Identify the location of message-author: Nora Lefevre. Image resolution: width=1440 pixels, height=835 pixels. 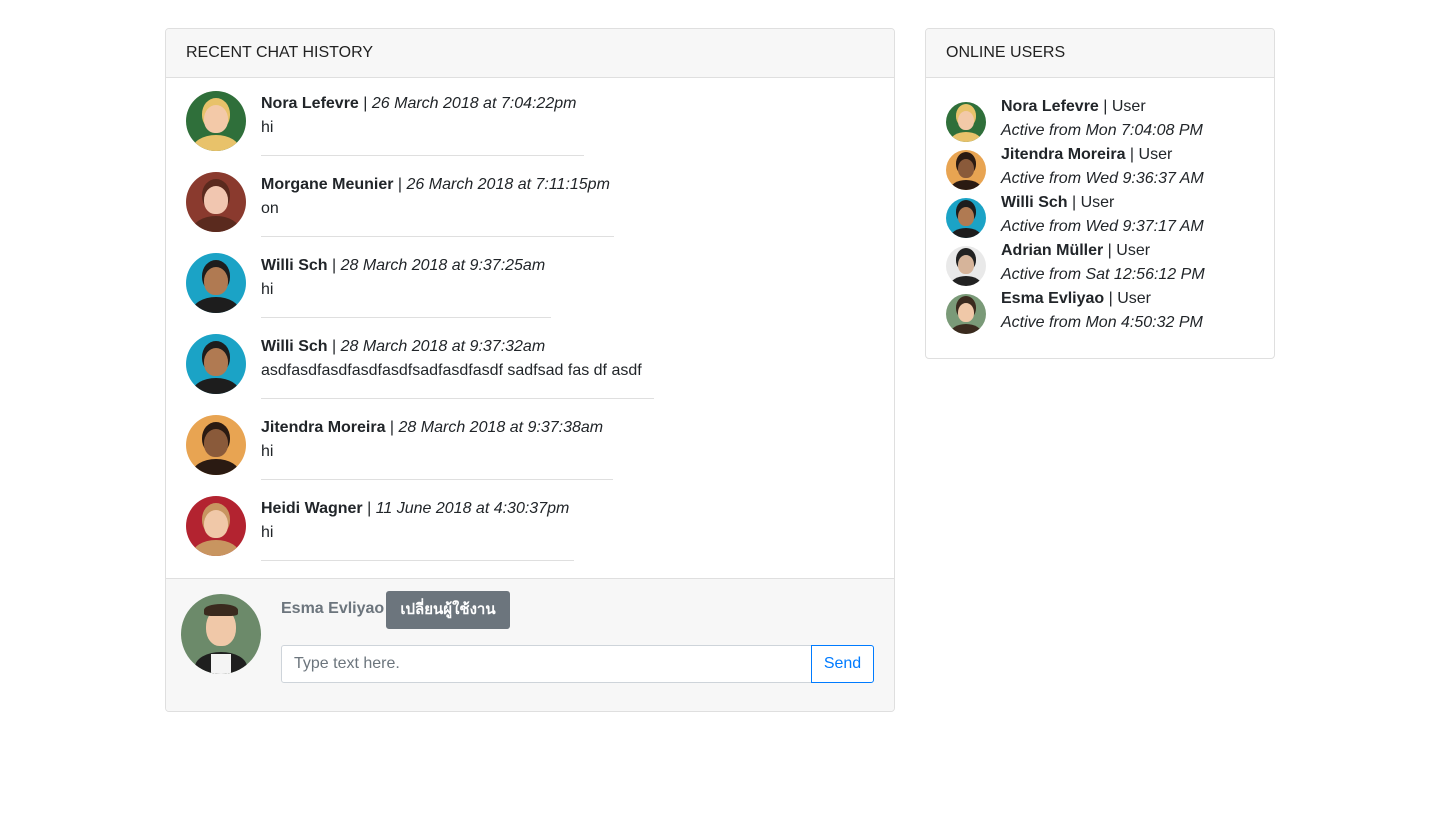
(310, 103).